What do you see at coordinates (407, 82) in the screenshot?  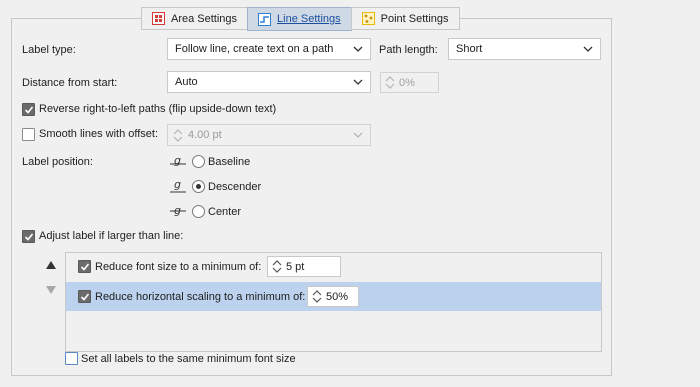 I see `distance-percent-value: 0%` at bounding box center [407, 82].